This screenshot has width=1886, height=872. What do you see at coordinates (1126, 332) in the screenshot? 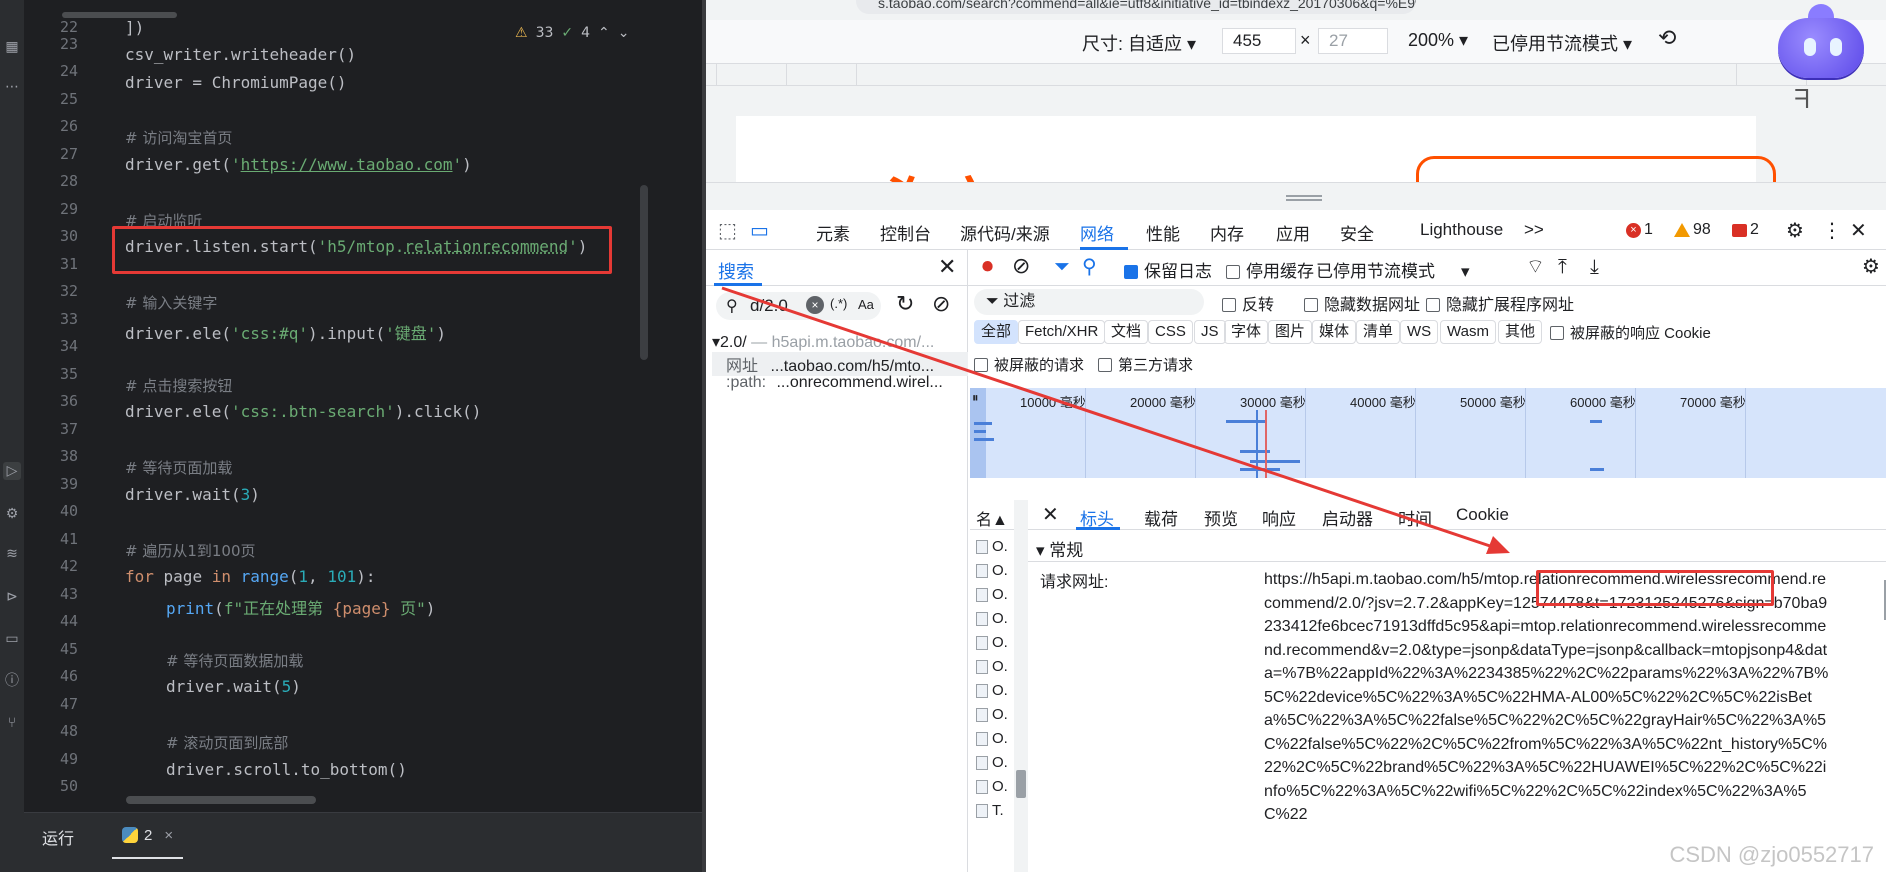
I see `type-doc: 文档` at bounding box center [1126, 332].